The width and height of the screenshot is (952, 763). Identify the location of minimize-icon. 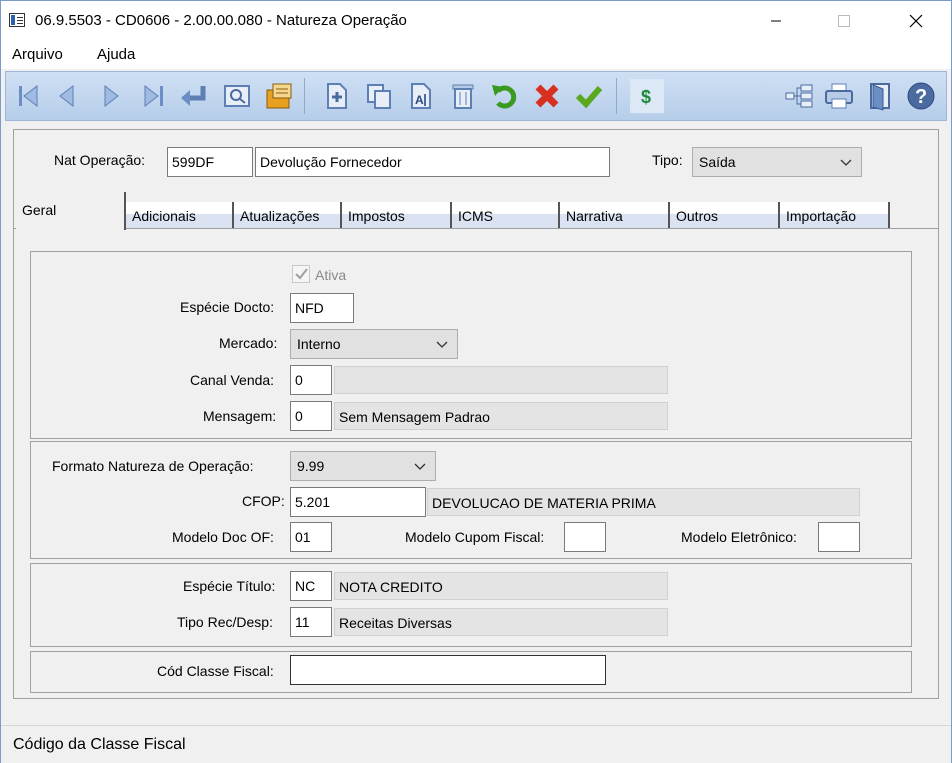
(776, 21).